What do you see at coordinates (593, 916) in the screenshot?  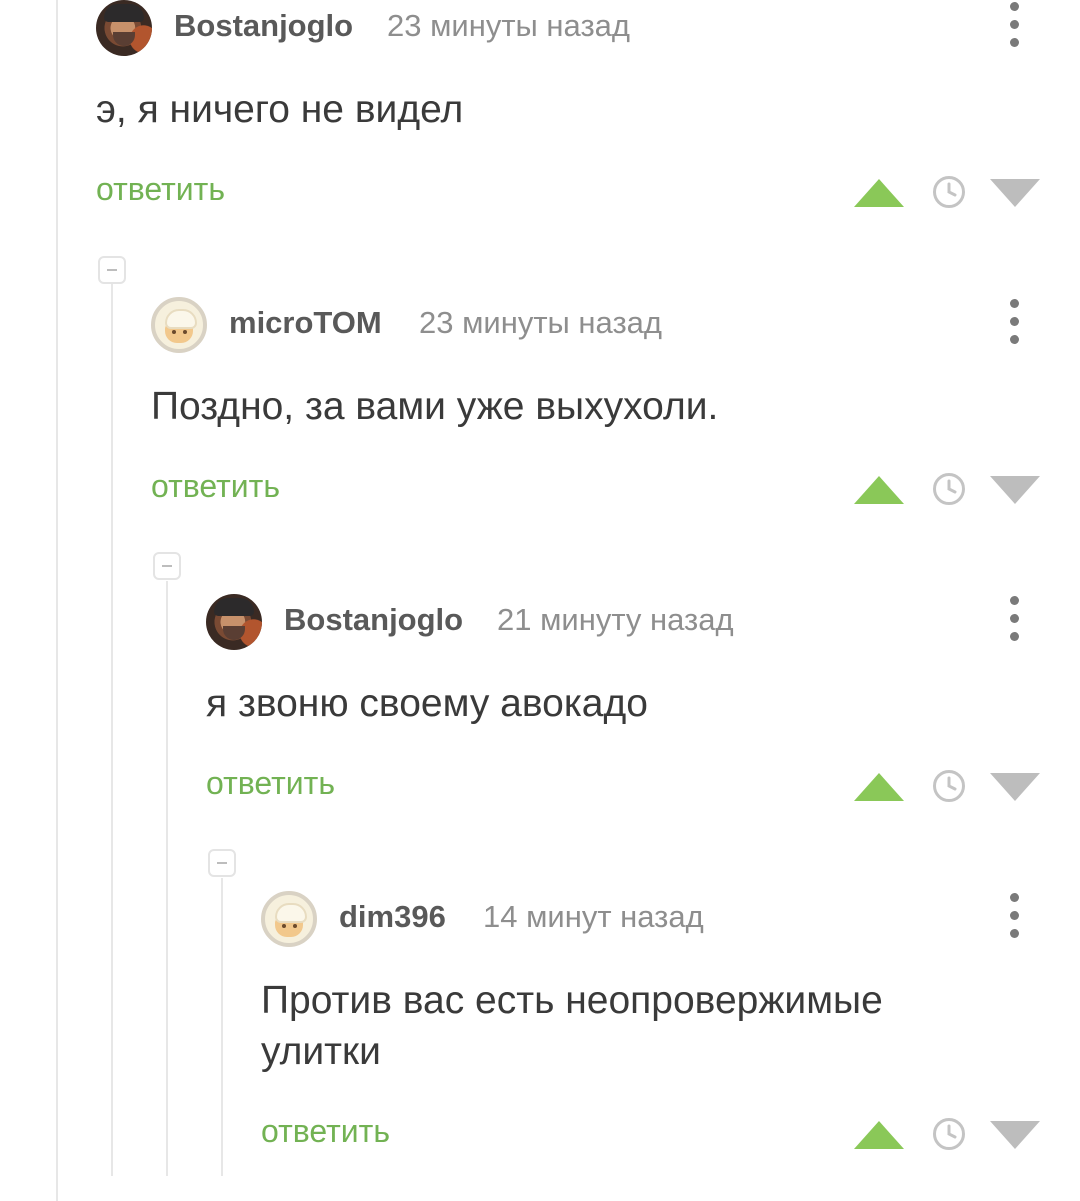 I see `comment-time: 14 минут назад` at bounding box center [593, 916].